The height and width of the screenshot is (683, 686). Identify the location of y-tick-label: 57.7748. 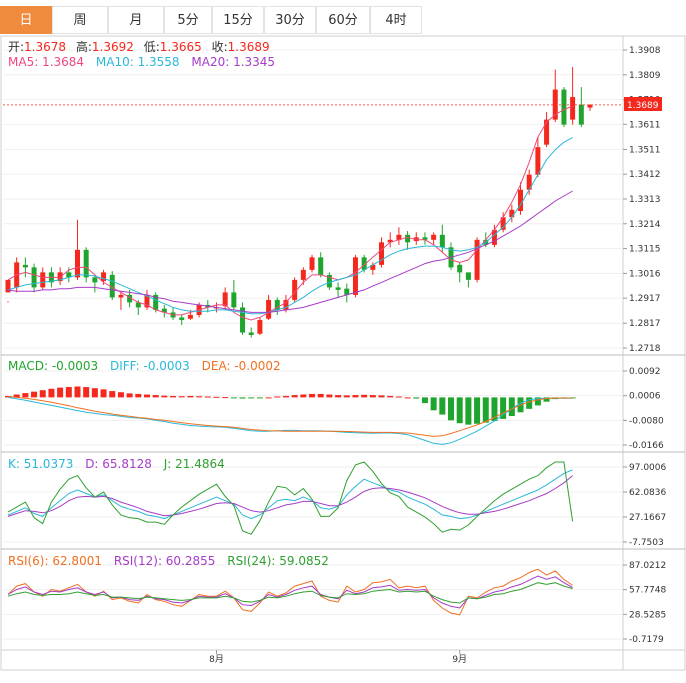
(647, 591).